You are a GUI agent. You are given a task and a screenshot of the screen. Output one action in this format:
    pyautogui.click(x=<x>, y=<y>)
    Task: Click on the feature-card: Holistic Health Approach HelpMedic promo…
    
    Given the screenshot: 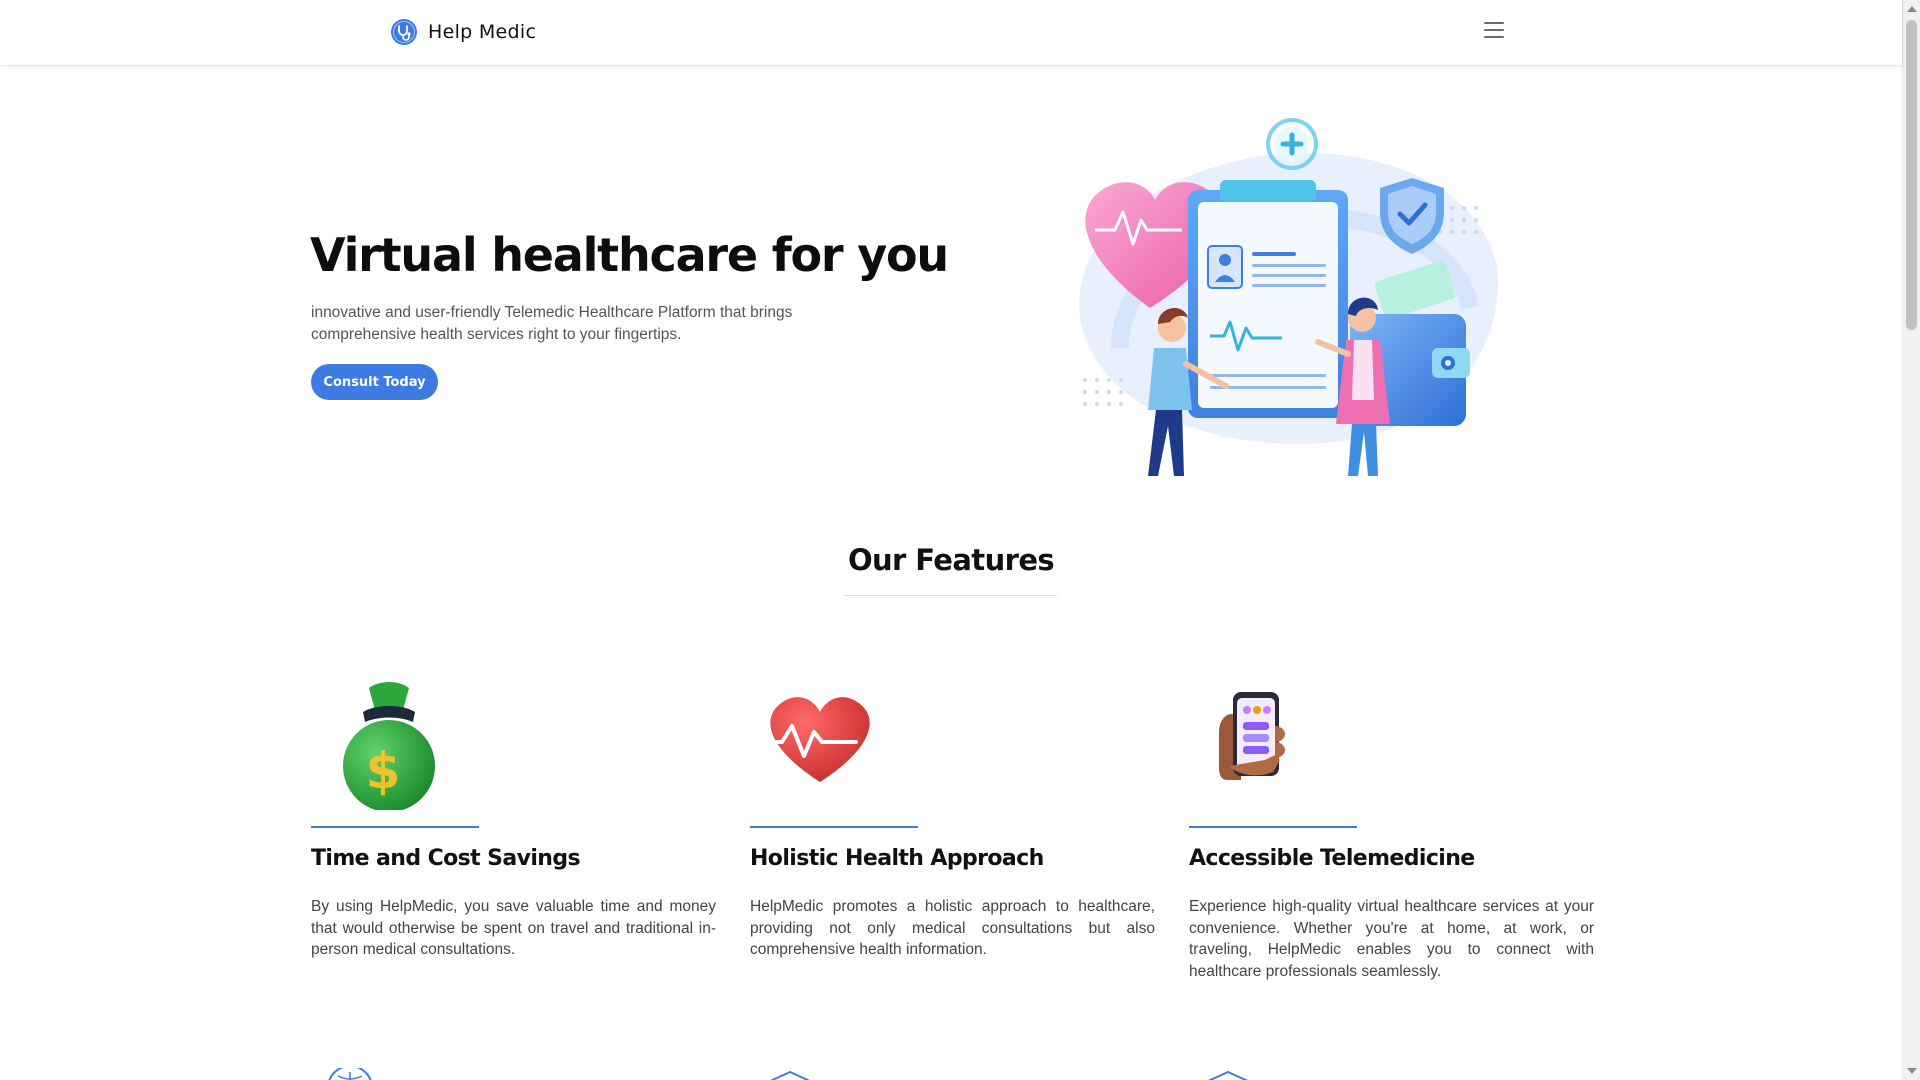 What is the action you would take?
    pyautogui.click(x=952, y=814)
    